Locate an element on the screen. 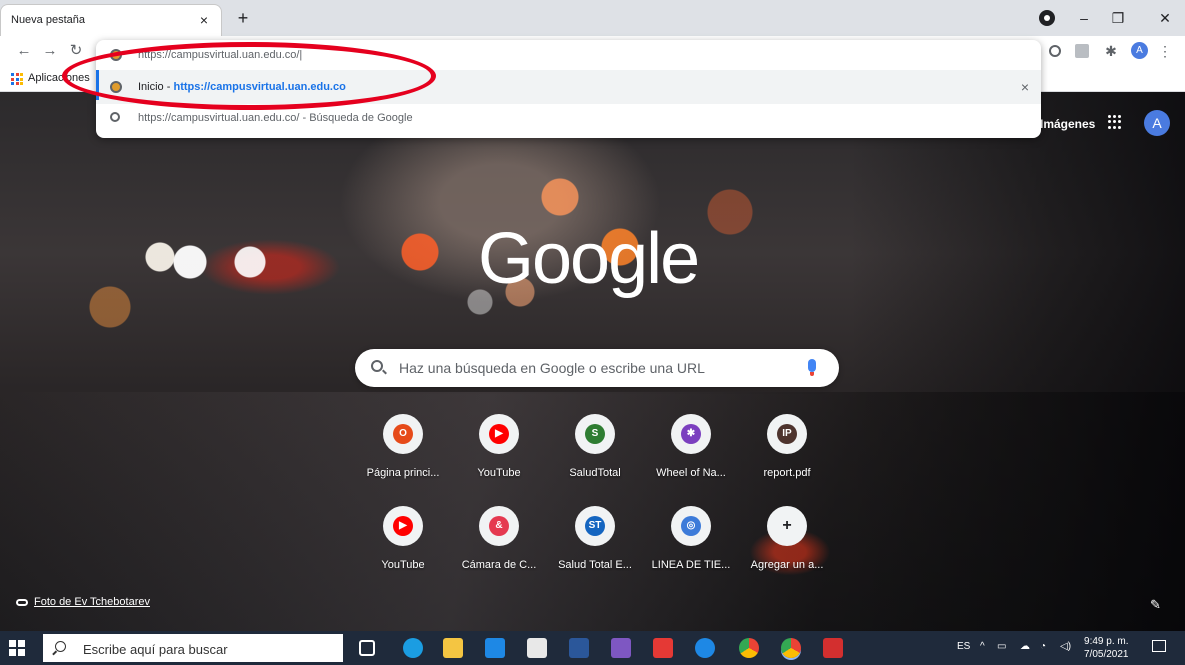  restore-icon: ❐ is located at coordinates (1118, 18).